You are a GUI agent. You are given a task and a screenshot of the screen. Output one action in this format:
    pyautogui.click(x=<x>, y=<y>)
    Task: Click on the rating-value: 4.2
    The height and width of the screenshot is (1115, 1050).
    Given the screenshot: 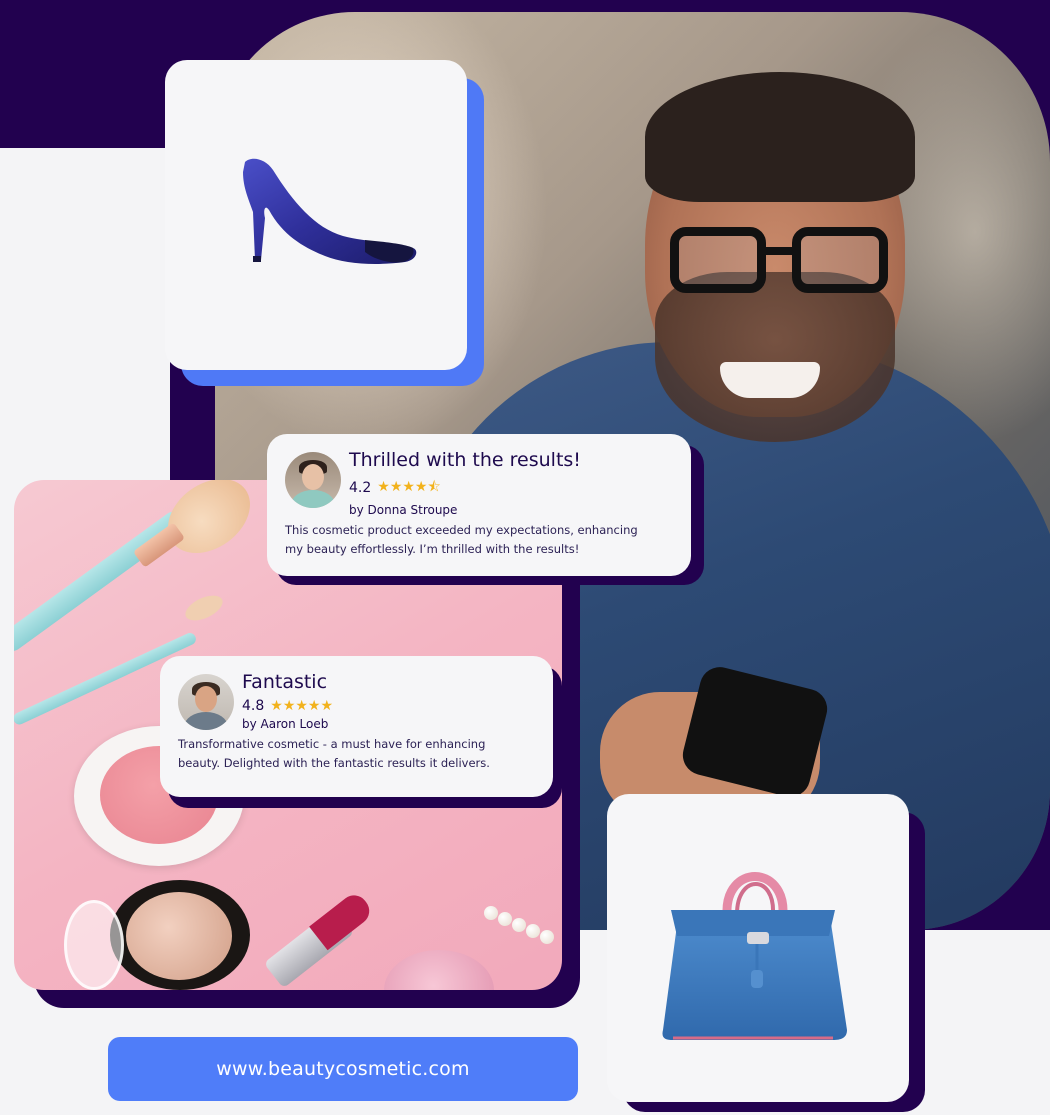 What is the action you would take?
    pyautogui.click(x=360, y=488)
    